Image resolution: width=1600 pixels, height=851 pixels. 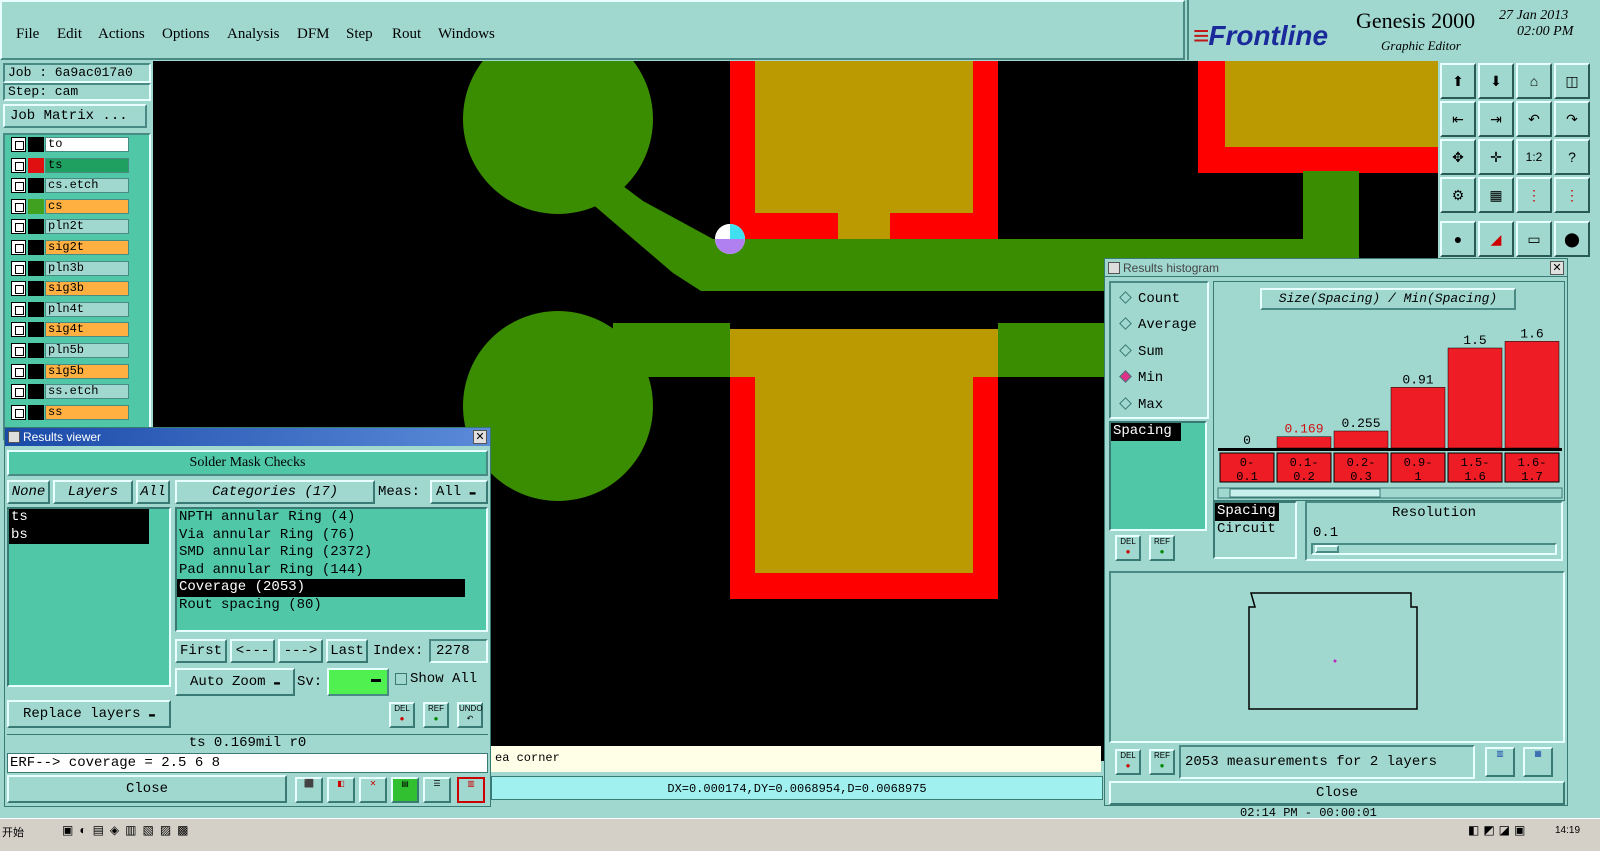 I want to click on group-list: Spacing Circuit, so click(x=1255, y=530).